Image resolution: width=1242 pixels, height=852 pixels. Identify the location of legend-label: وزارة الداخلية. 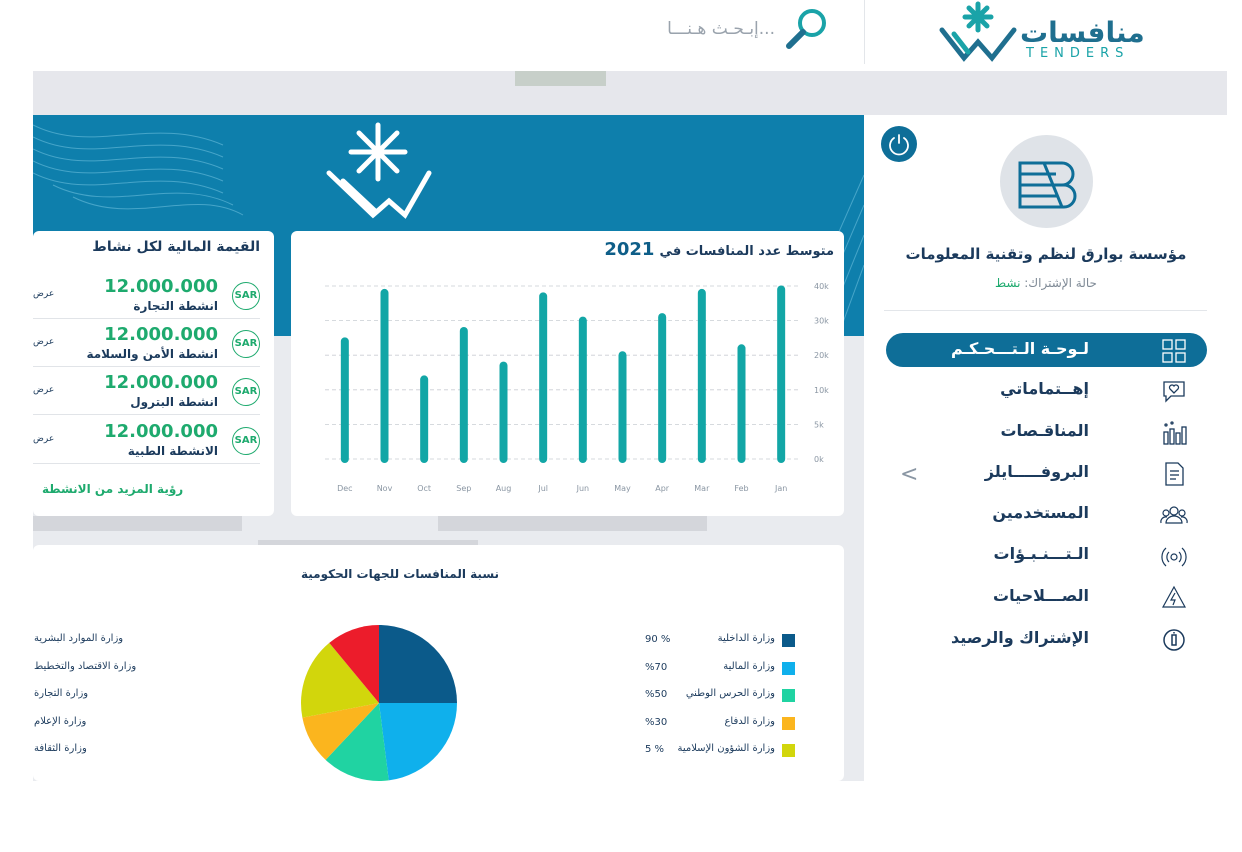
(746, 638).